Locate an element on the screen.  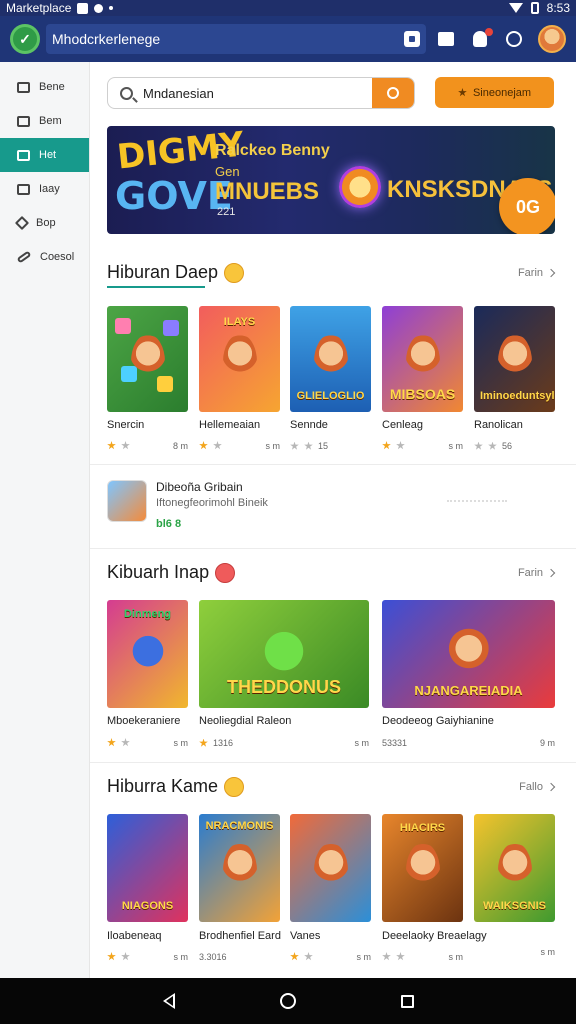
battery-icon is located at coordinates (534, 8).